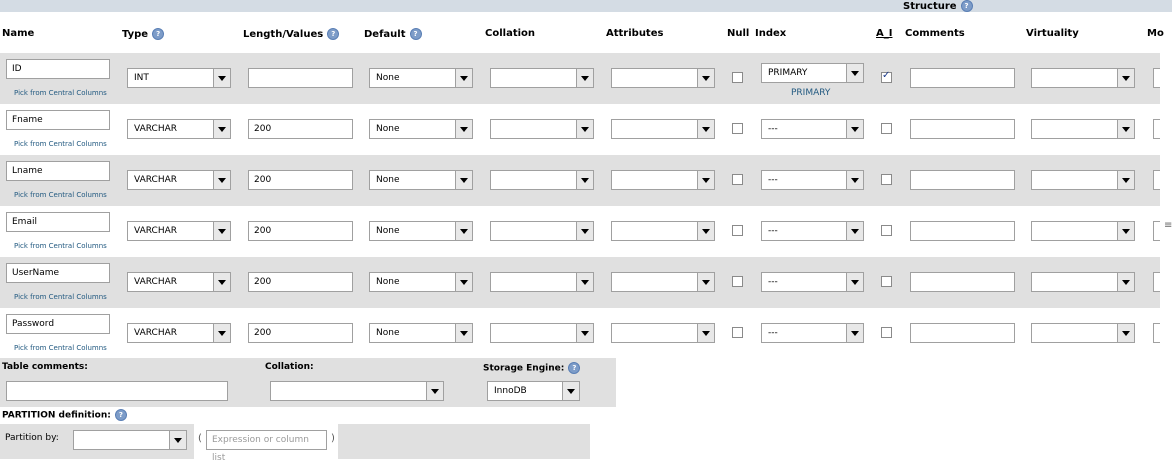 The width and height of the screenshot is (1172, 467). What do you see at coordinates (58, 222) in the screenshot?
I see `column-name-input: Email` at bounding box center [58, 222].